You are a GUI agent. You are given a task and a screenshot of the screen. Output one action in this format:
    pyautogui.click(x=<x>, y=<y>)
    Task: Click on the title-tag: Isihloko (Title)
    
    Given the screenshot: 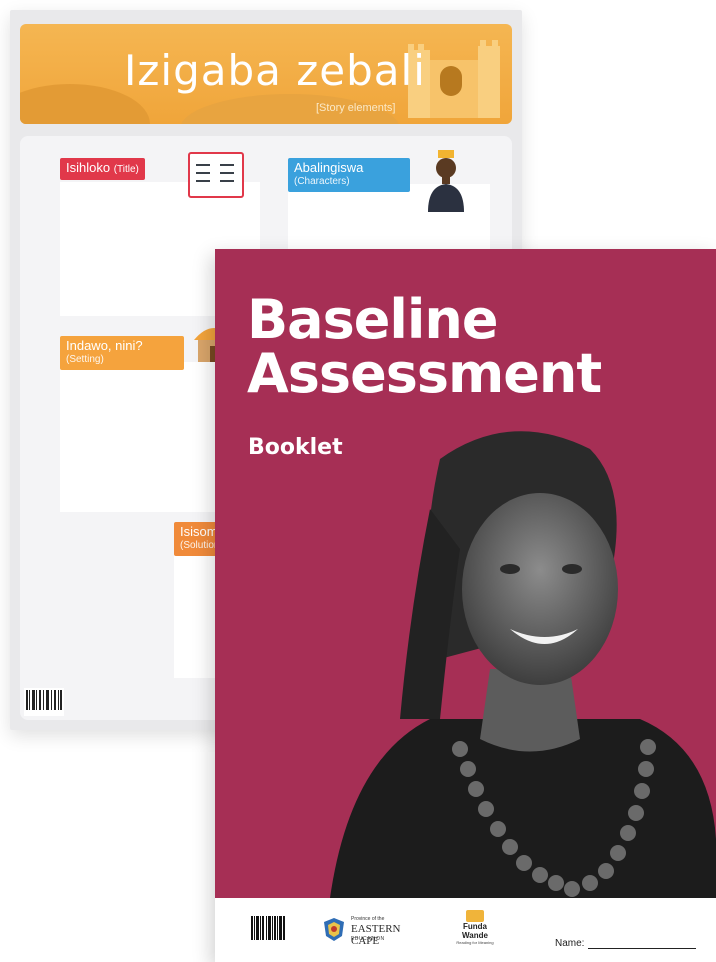 What is the action you would take?
    pyautogui.click(x=102, y=169)
    